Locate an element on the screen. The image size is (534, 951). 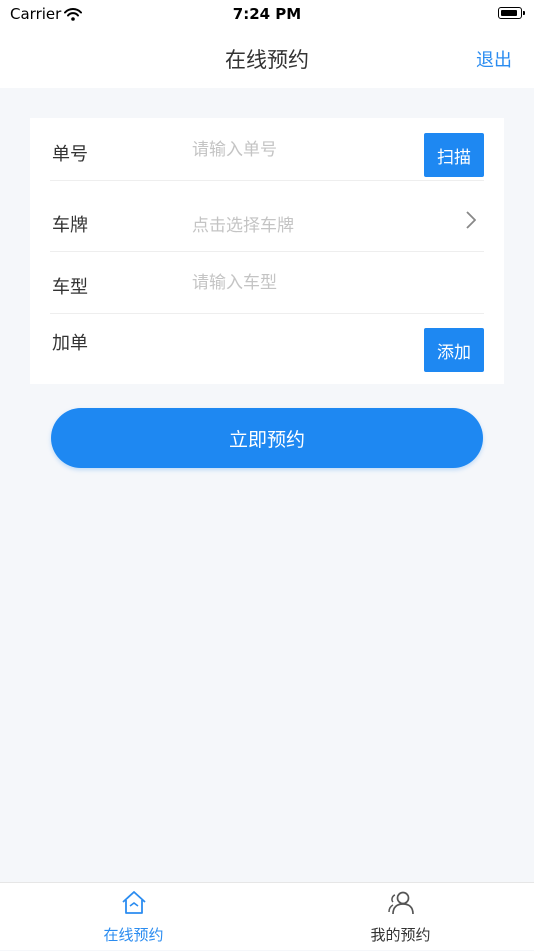
order-number-row: 单号 扫描 is located at coordinates (267, 149).